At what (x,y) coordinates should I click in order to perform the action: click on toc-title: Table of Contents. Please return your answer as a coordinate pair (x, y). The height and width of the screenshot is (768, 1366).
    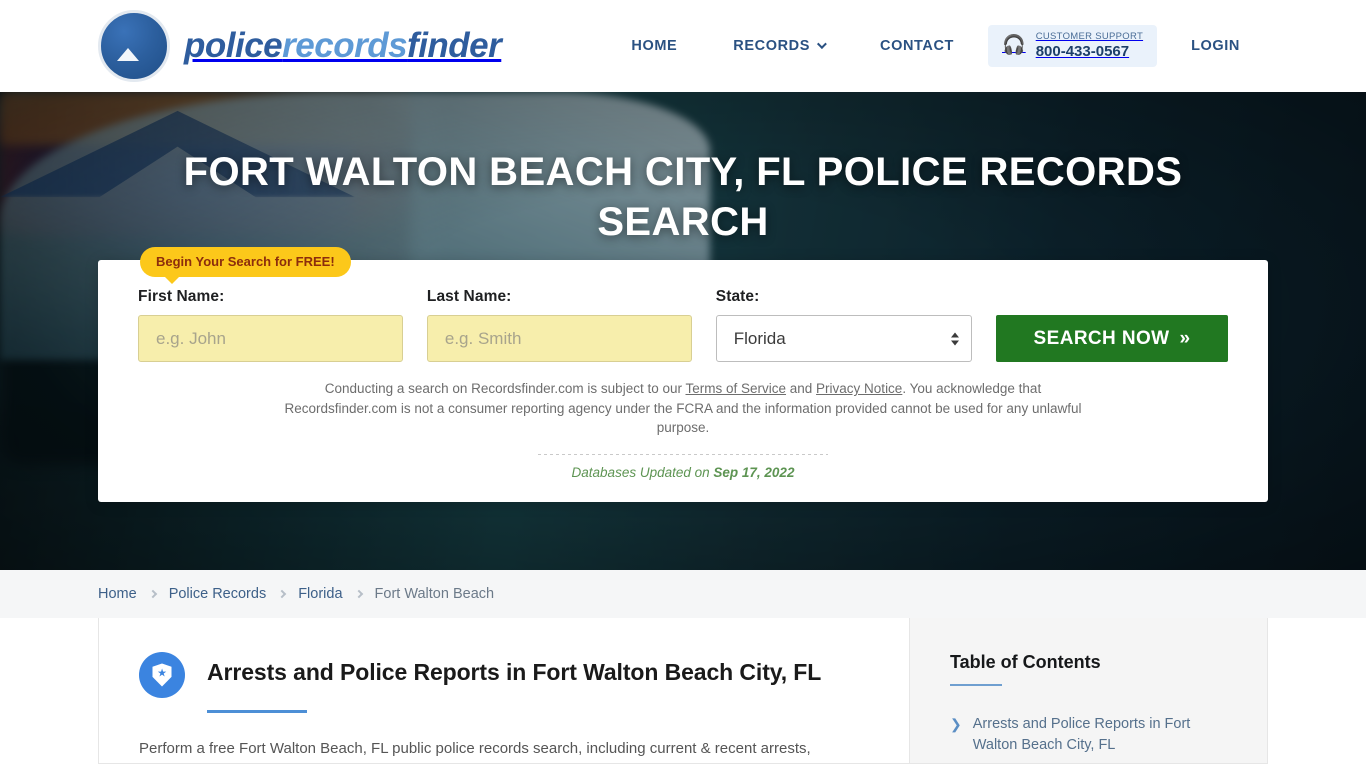
    Looking at the image, I should click on (1025, 662).